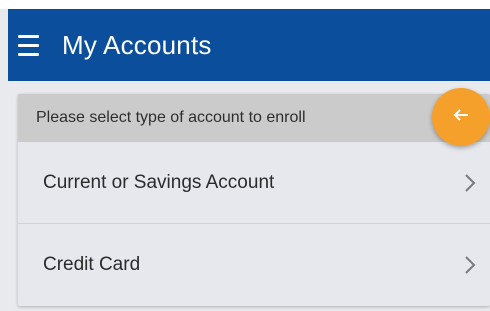 This screenshot has width=490, height=311. What do you see at coordinates (137, 44) in the screenshot?
I see `page-title: My Accounts` at bounding box center [137, 44].